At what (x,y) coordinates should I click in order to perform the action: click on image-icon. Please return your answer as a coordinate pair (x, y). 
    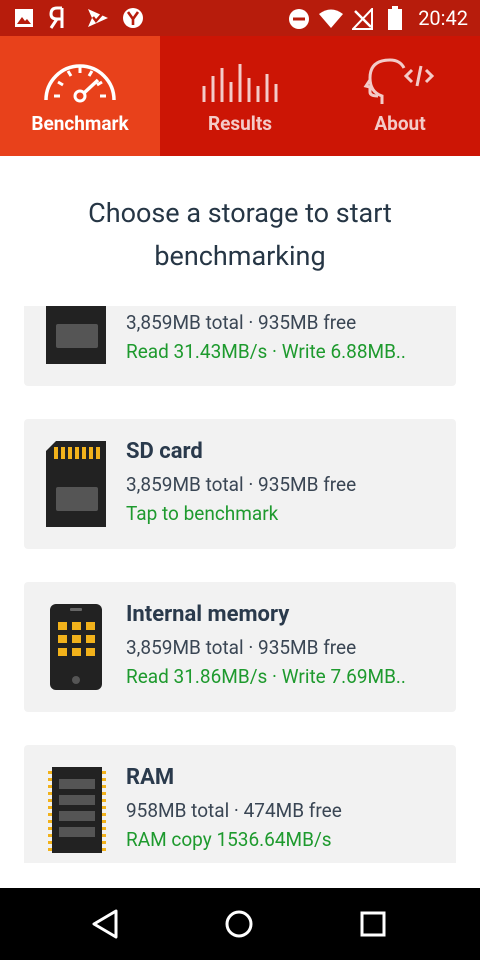
    Looking at the image, I should click on (24, 18).